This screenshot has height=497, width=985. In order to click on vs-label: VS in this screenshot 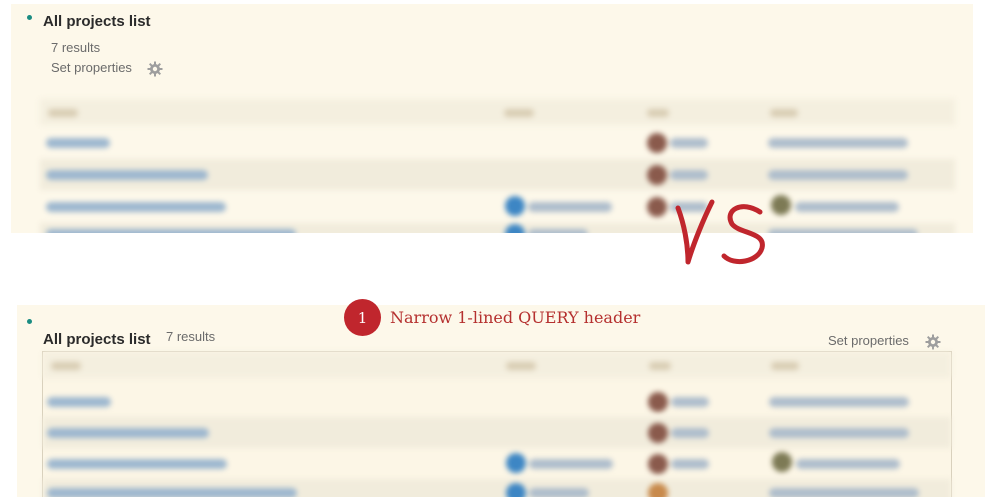, I will do `click(682, 198)`.